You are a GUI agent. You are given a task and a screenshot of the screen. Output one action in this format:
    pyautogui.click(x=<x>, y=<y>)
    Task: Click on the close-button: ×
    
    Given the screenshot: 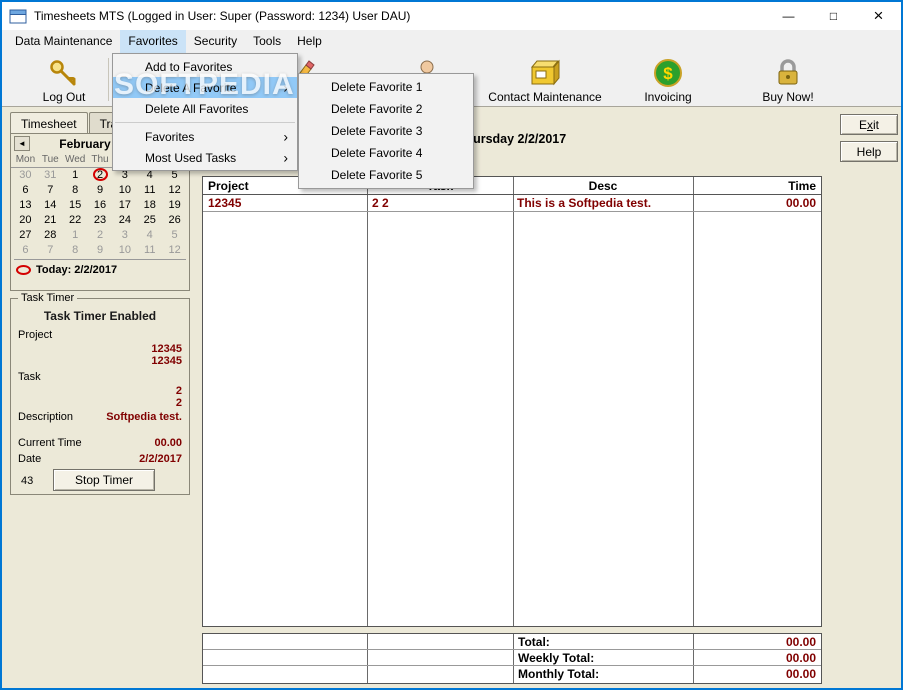 What is the action you would take?
    pyautogui.click(x=878, y=16)
    